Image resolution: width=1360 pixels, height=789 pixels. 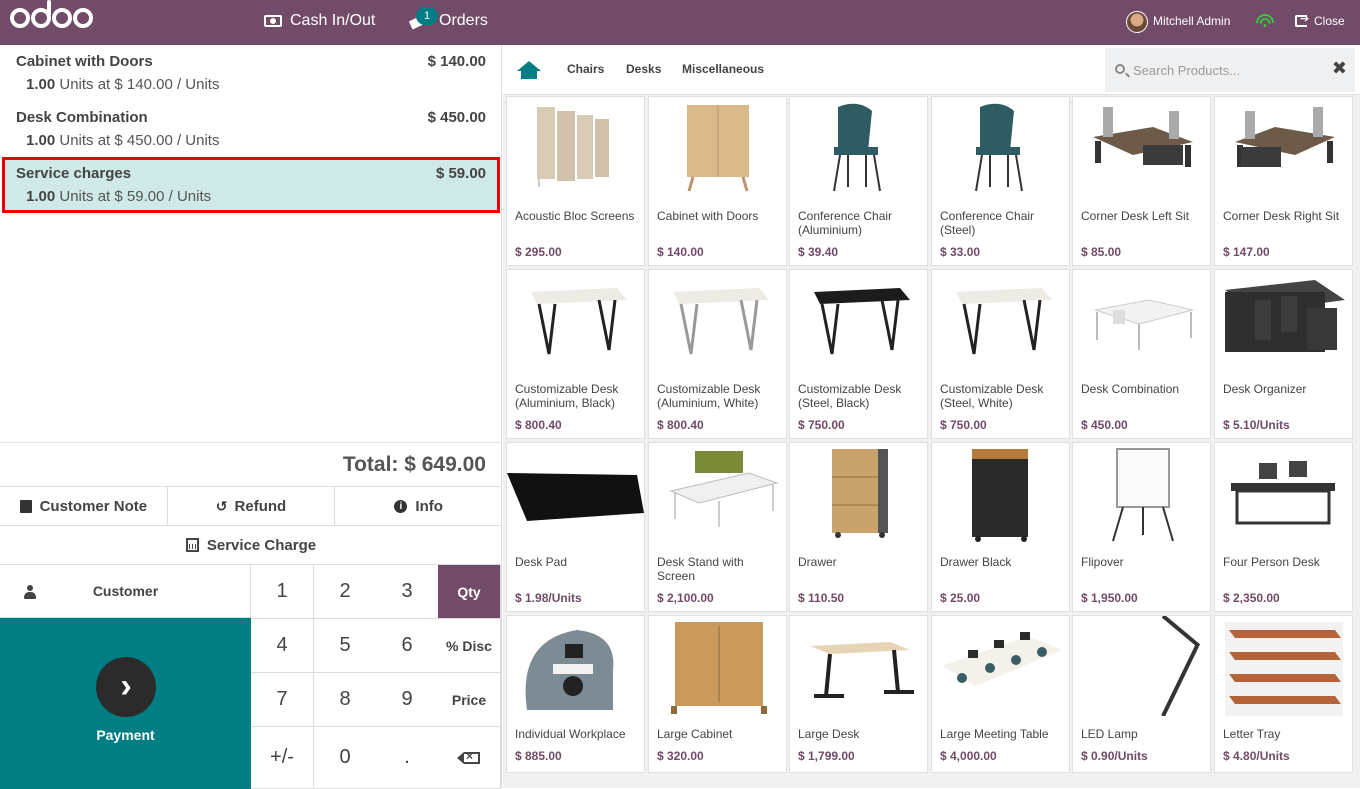 I want to click on numpad-key-6: 6, so click(x=407, y=646).